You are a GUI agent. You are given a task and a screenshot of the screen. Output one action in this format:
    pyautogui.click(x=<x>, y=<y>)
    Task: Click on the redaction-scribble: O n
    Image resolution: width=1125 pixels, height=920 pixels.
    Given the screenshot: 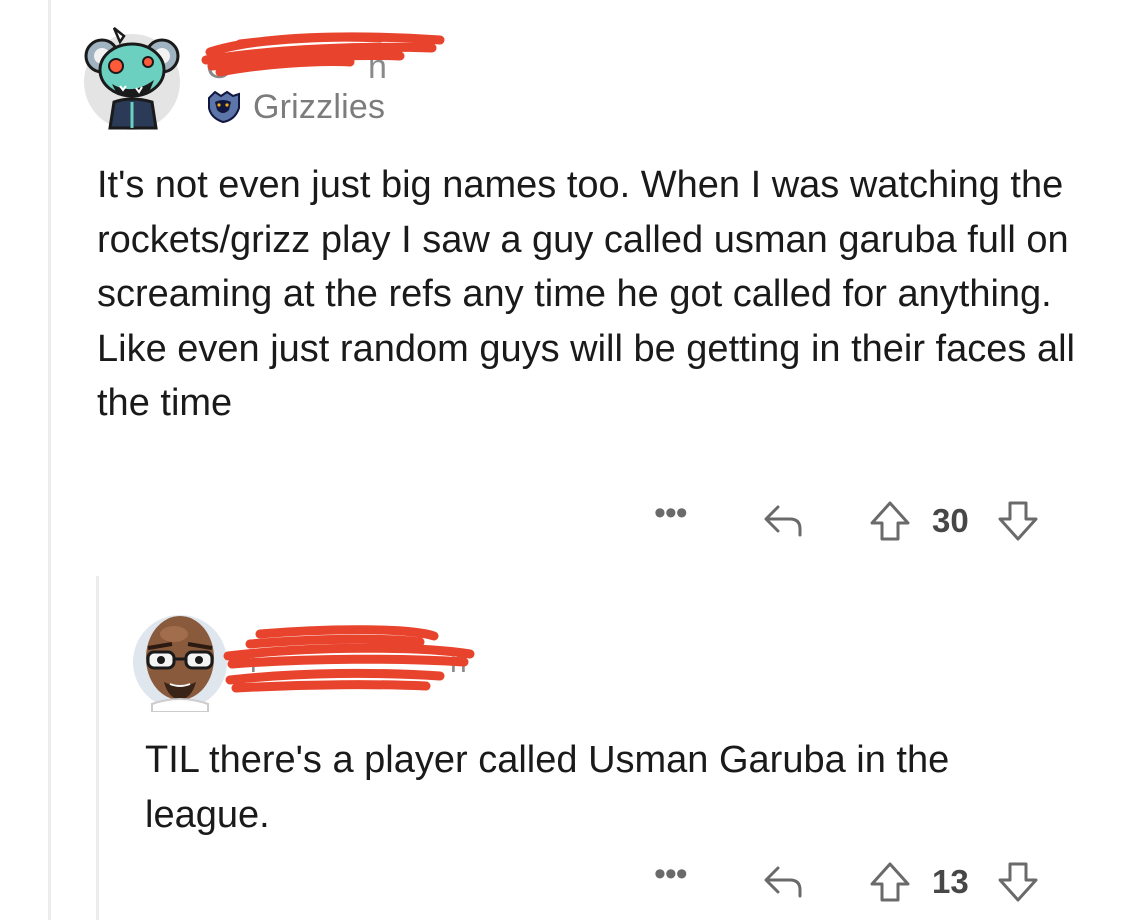 What is the action you would take?
    pyautogui.click(x=323, y=59)
    